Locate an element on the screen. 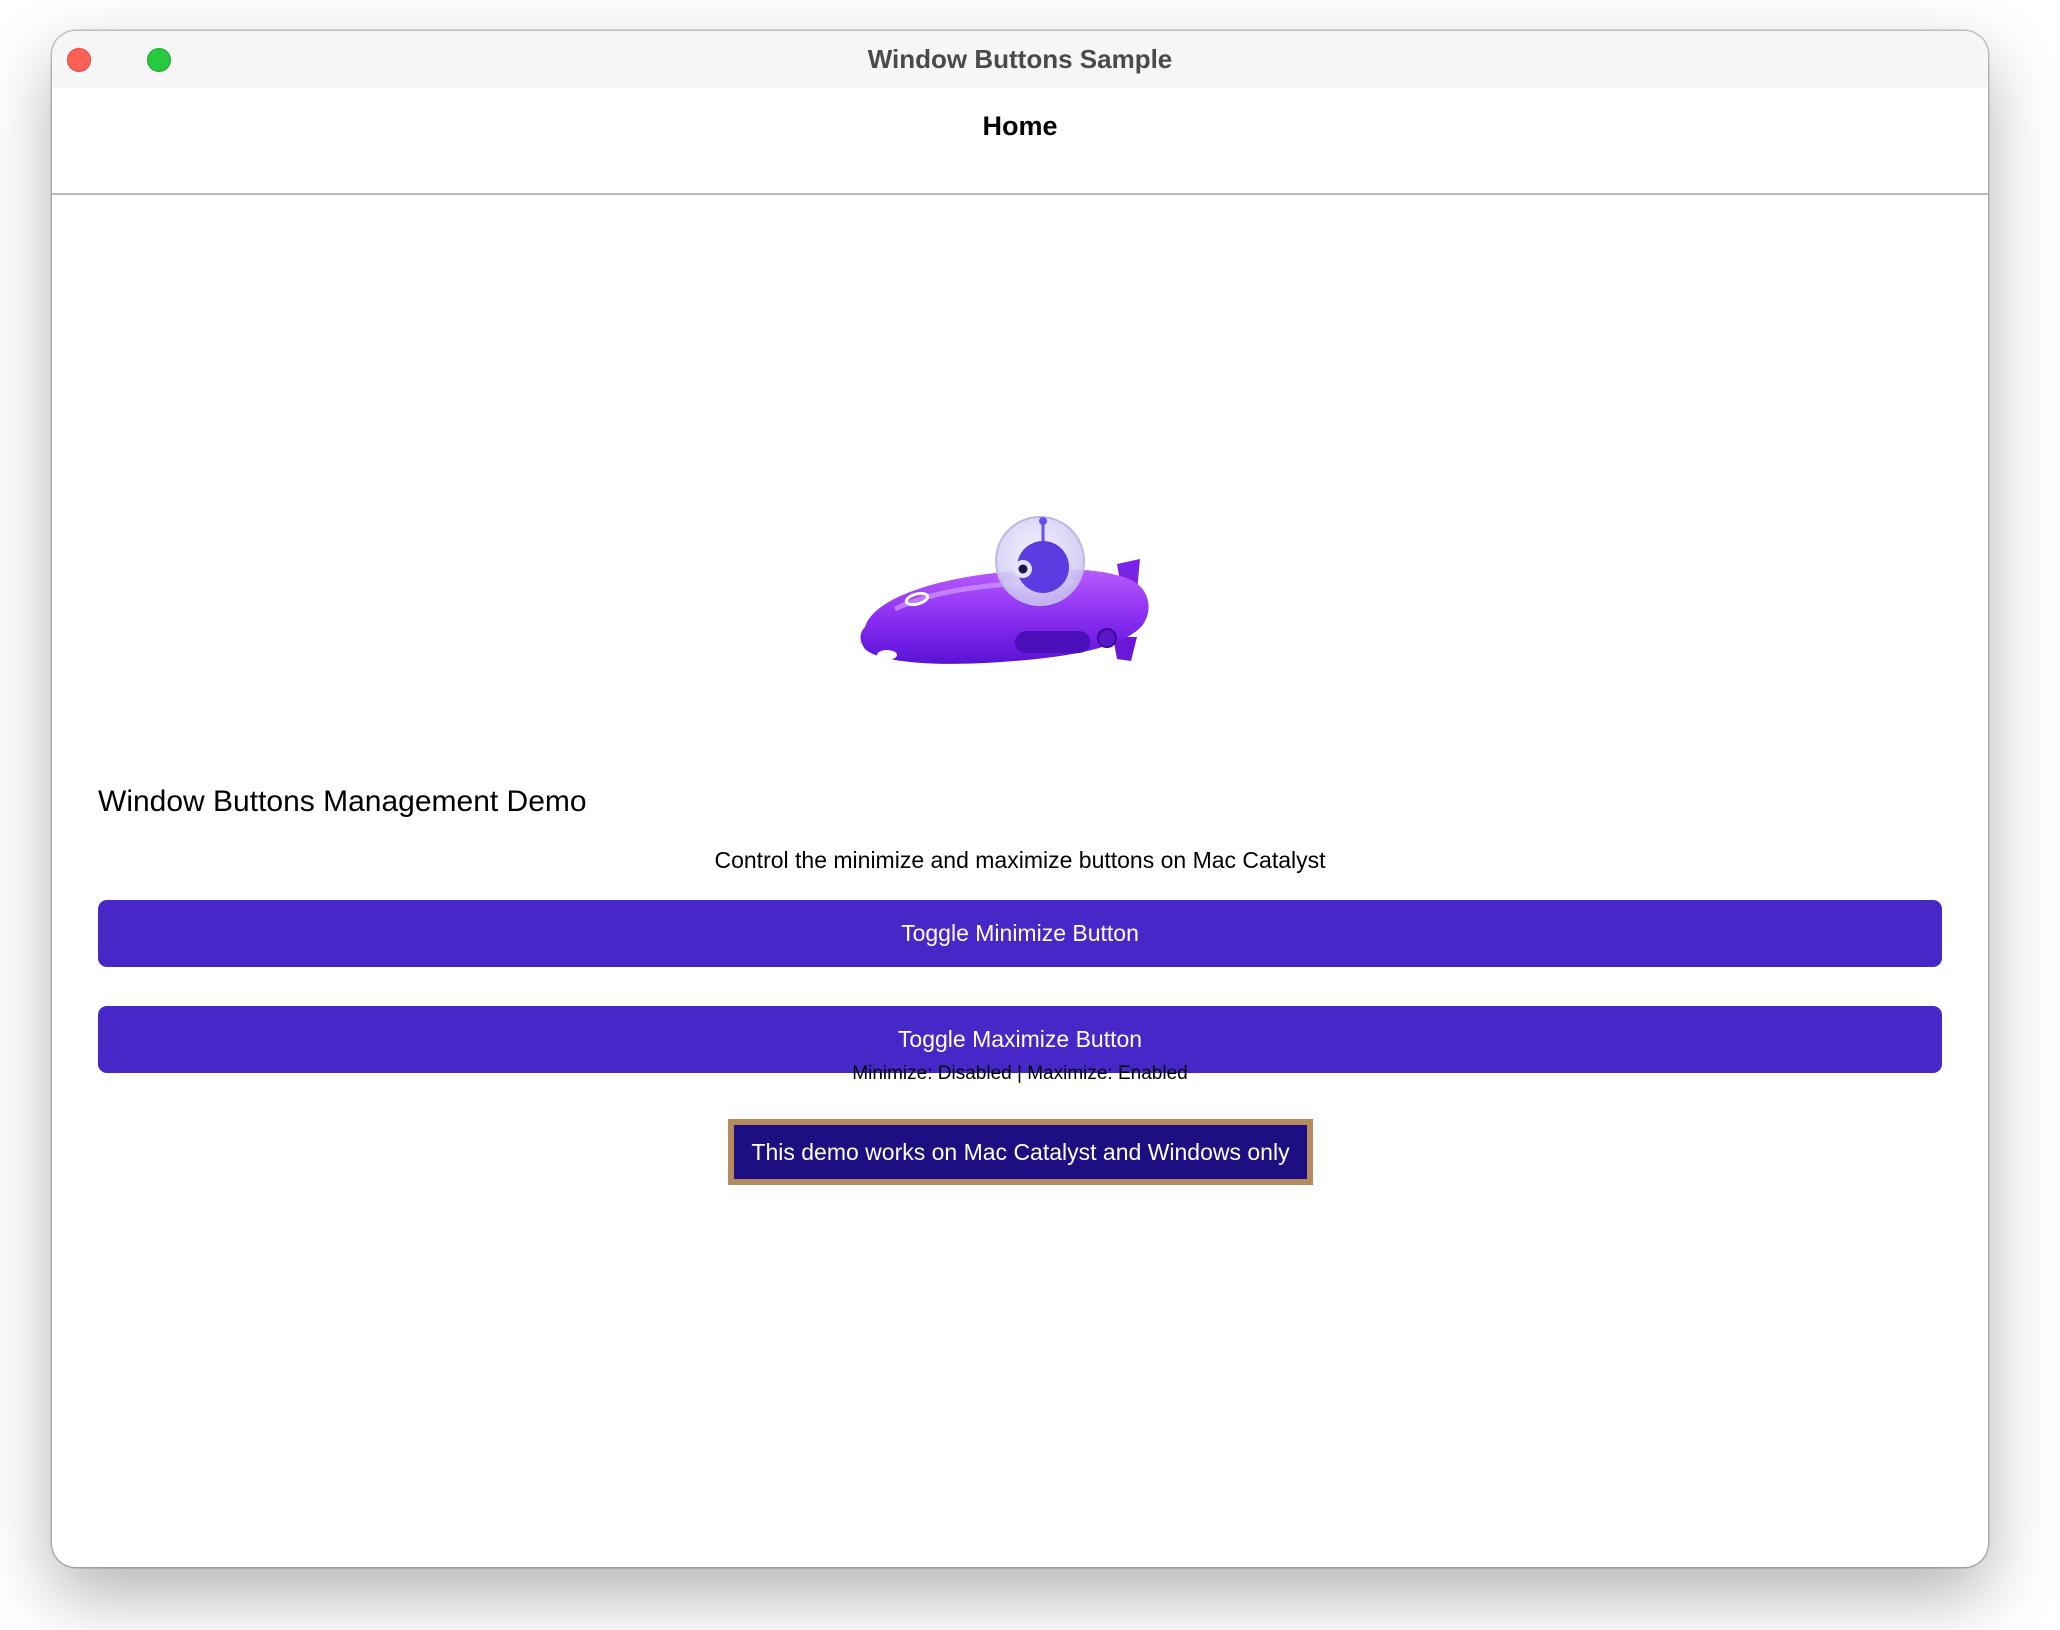  window-title: Window Buttons Sample is located at coordinates (1020, 59).